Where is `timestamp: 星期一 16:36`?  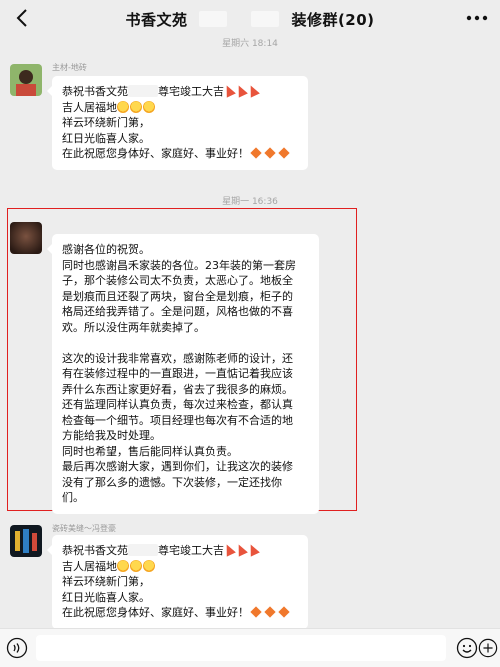
timestamp: 星期一 16:36 is located at coordinates (250, 202).